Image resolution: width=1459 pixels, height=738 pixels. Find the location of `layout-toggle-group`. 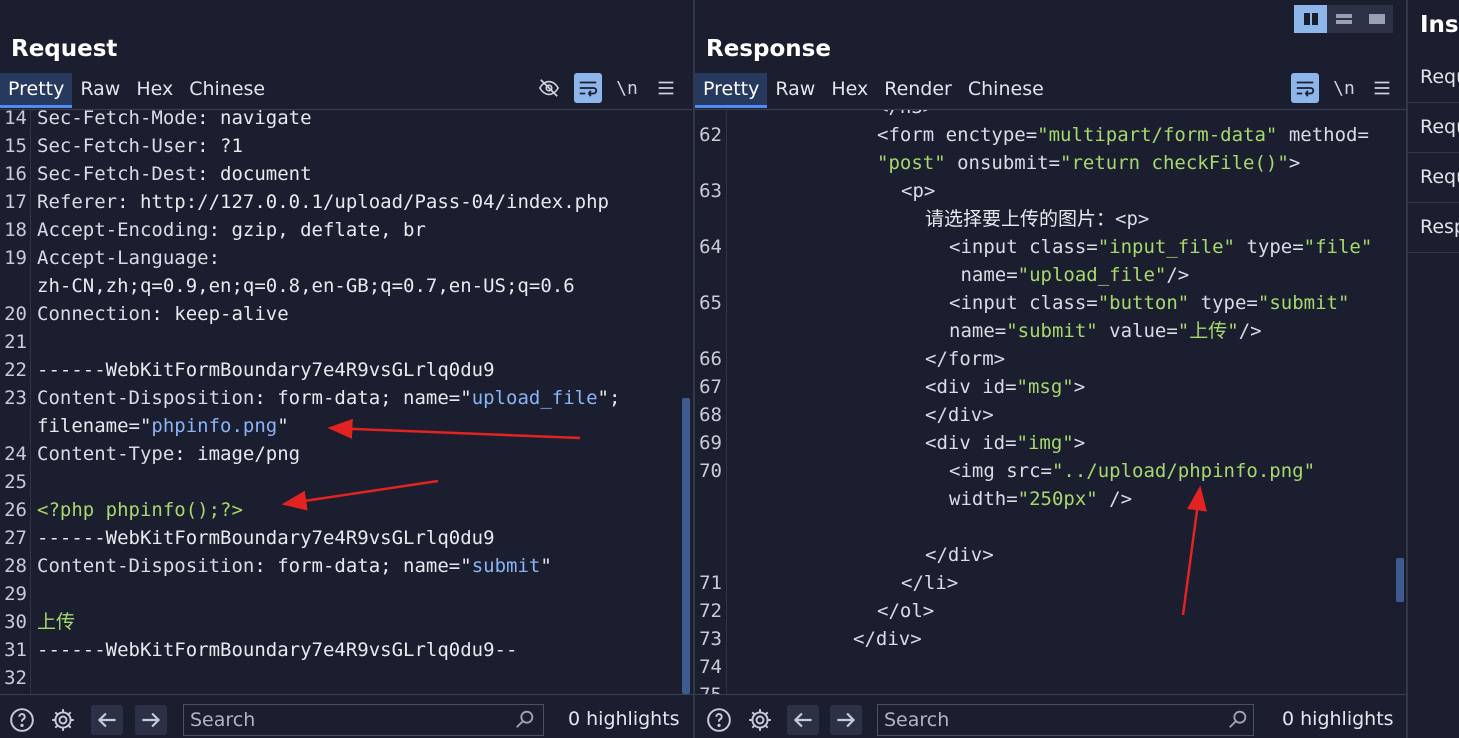

layout-toggle-group is located at coordinates (1344, 19).